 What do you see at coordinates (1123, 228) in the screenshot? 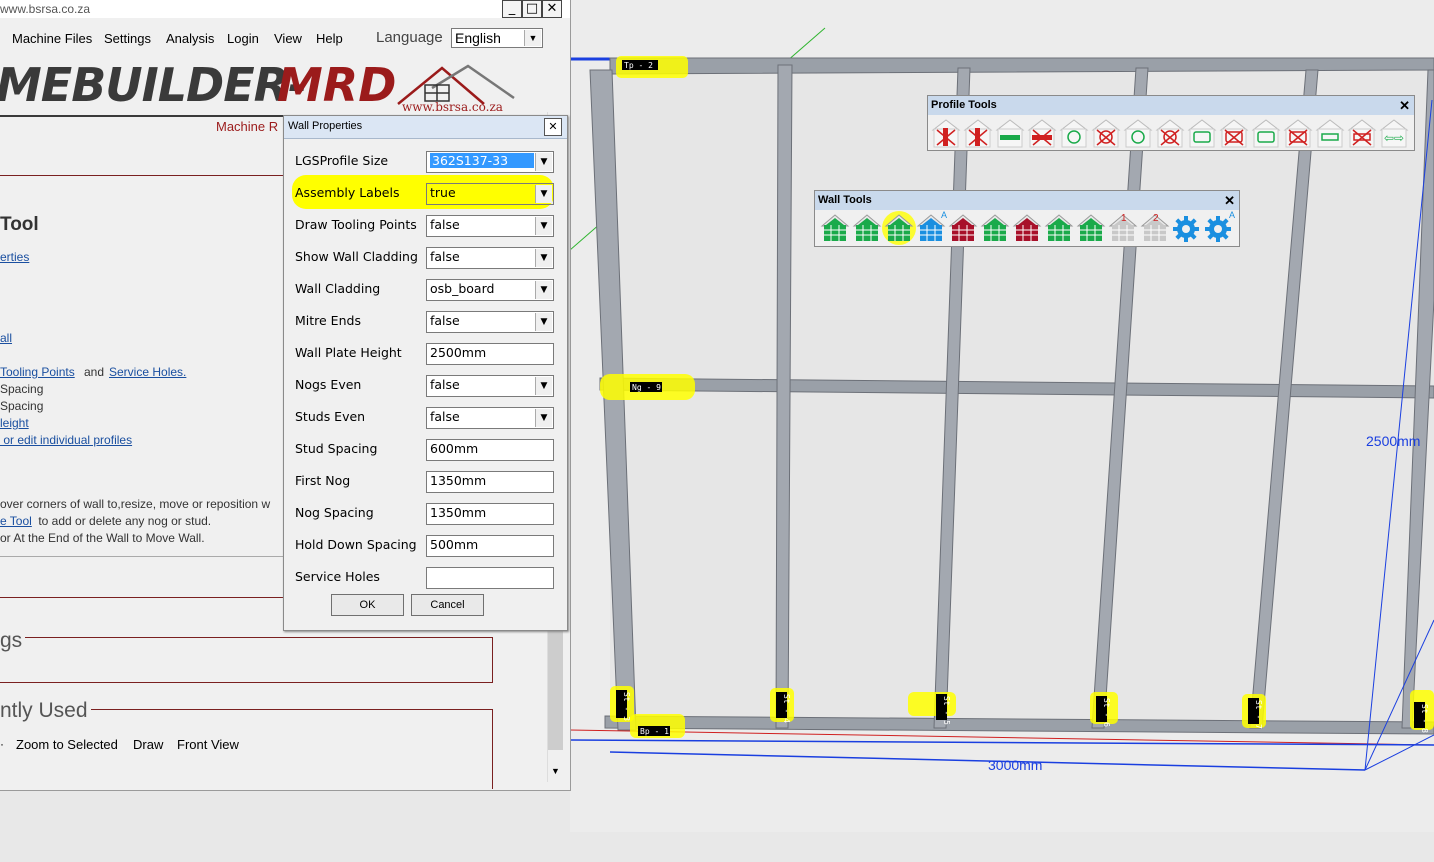
I see `wall-grid-1-icon: 1` at bounding box center [1123, 228].